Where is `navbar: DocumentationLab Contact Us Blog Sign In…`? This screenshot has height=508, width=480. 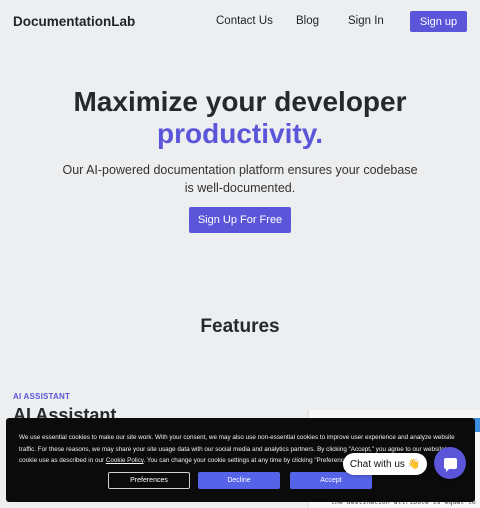 navbar: DocumentationLab Contact Us Blog Sign In… is located at coordinates (240, 22).